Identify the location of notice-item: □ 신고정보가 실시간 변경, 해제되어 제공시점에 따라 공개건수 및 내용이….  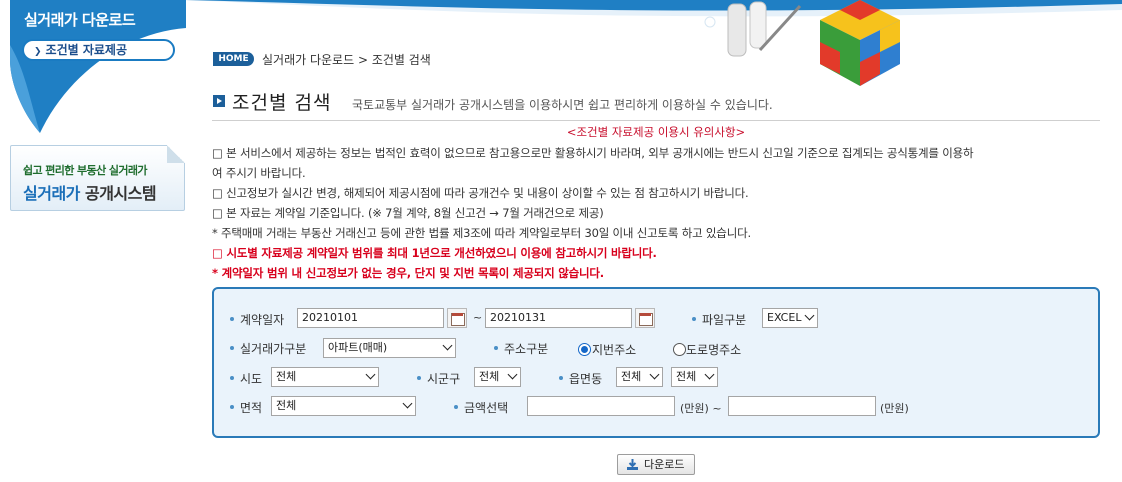
(480, 193).